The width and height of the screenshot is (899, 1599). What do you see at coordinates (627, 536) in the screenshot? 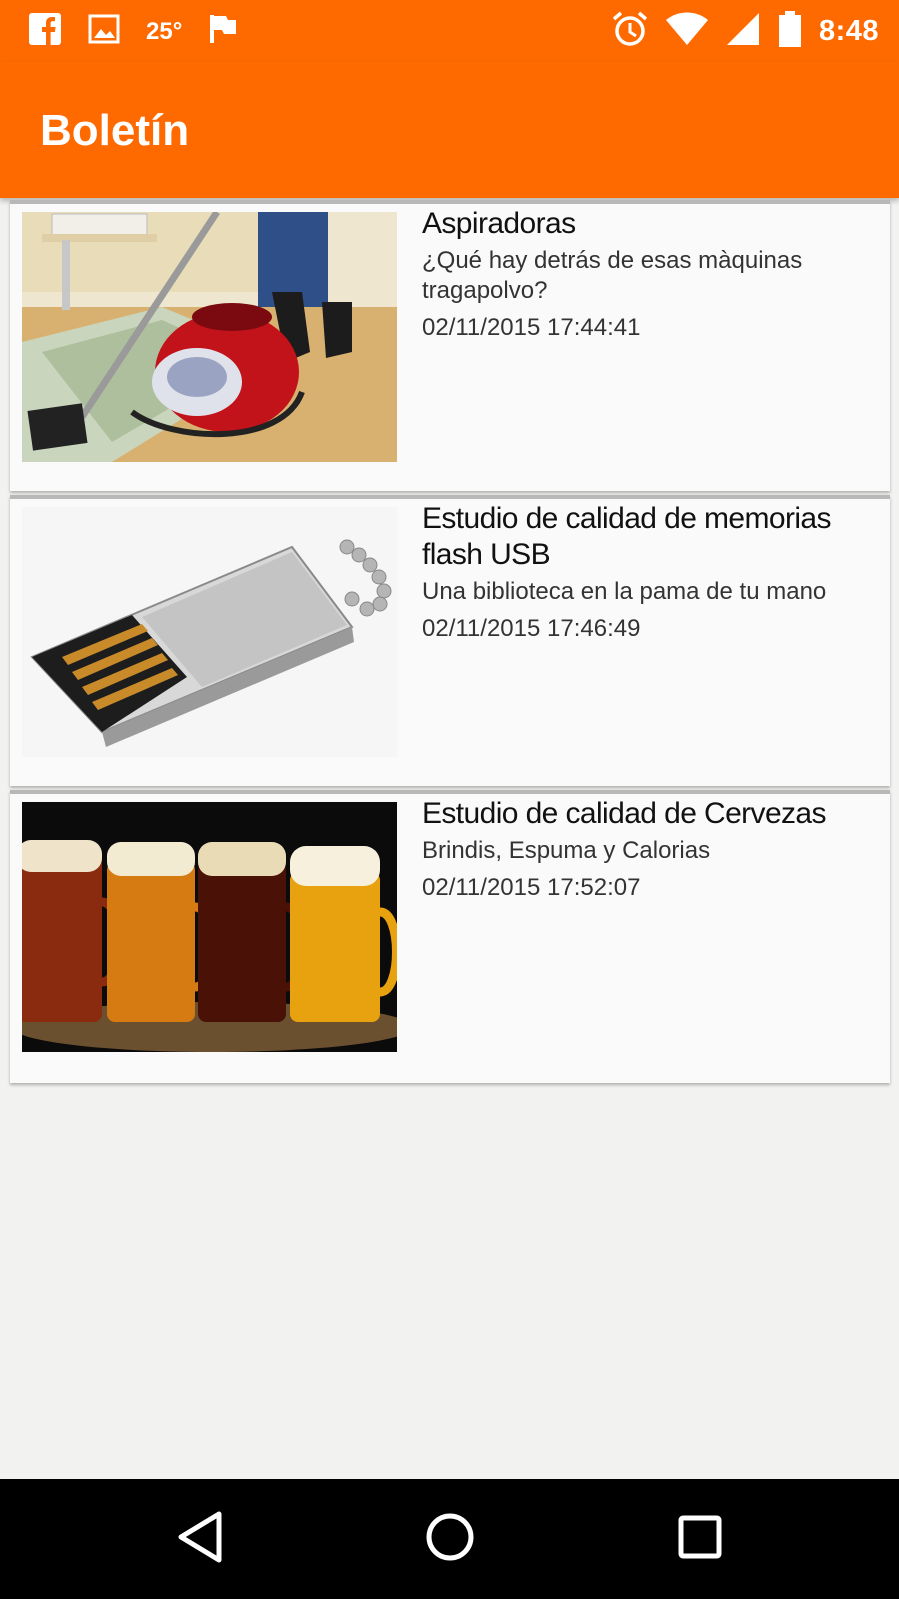
I see `article-title: Estudio de calidad de memorias flash USB` at bounding box center [627, 536].